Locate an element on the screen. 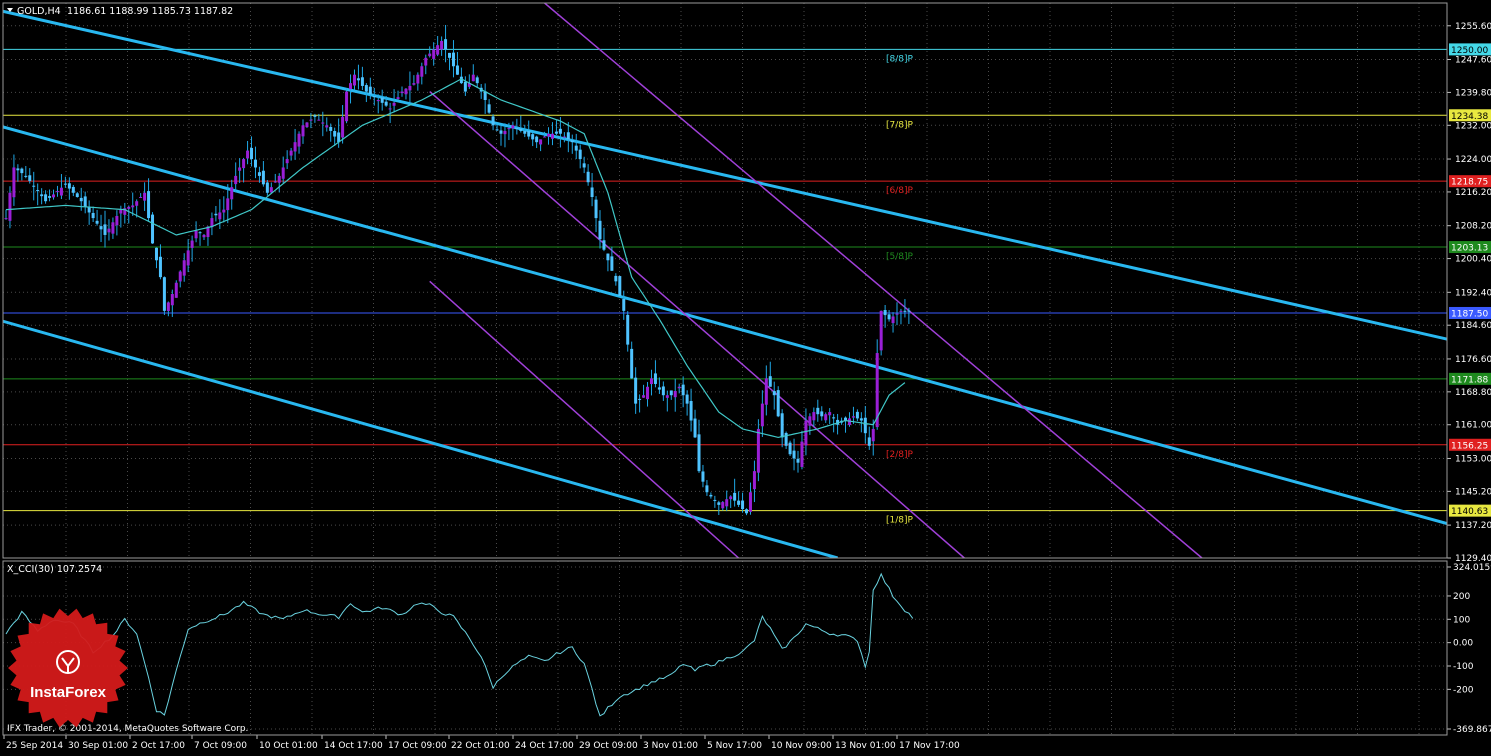 The height and width of the screenshot is (756, 1491). price-tick-label: 1192.40 is located at coordinates (1473, 293).